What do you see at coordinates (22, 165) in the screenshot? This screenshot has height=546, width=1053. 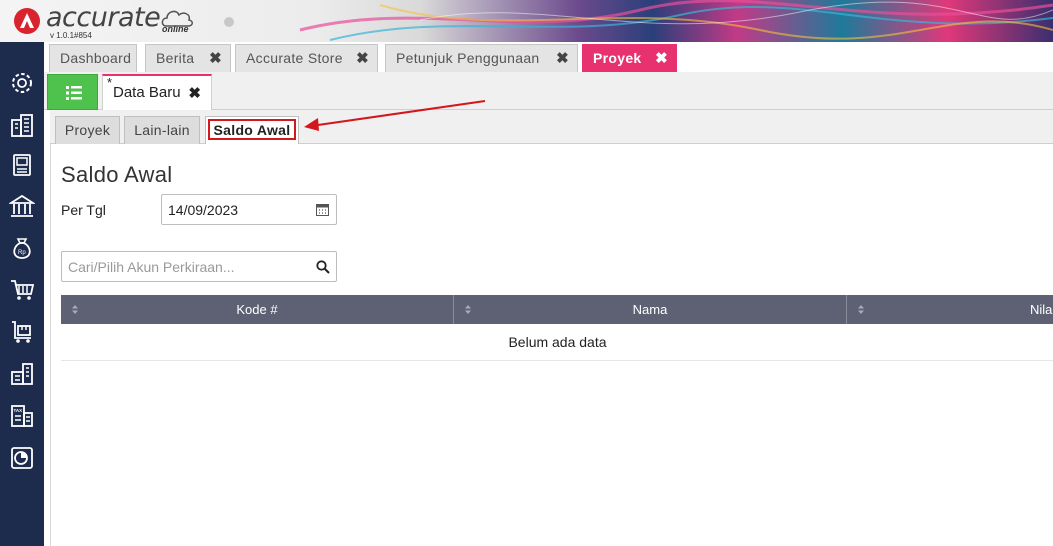 I see `ledger-icon` at bounding box center [22, 165].